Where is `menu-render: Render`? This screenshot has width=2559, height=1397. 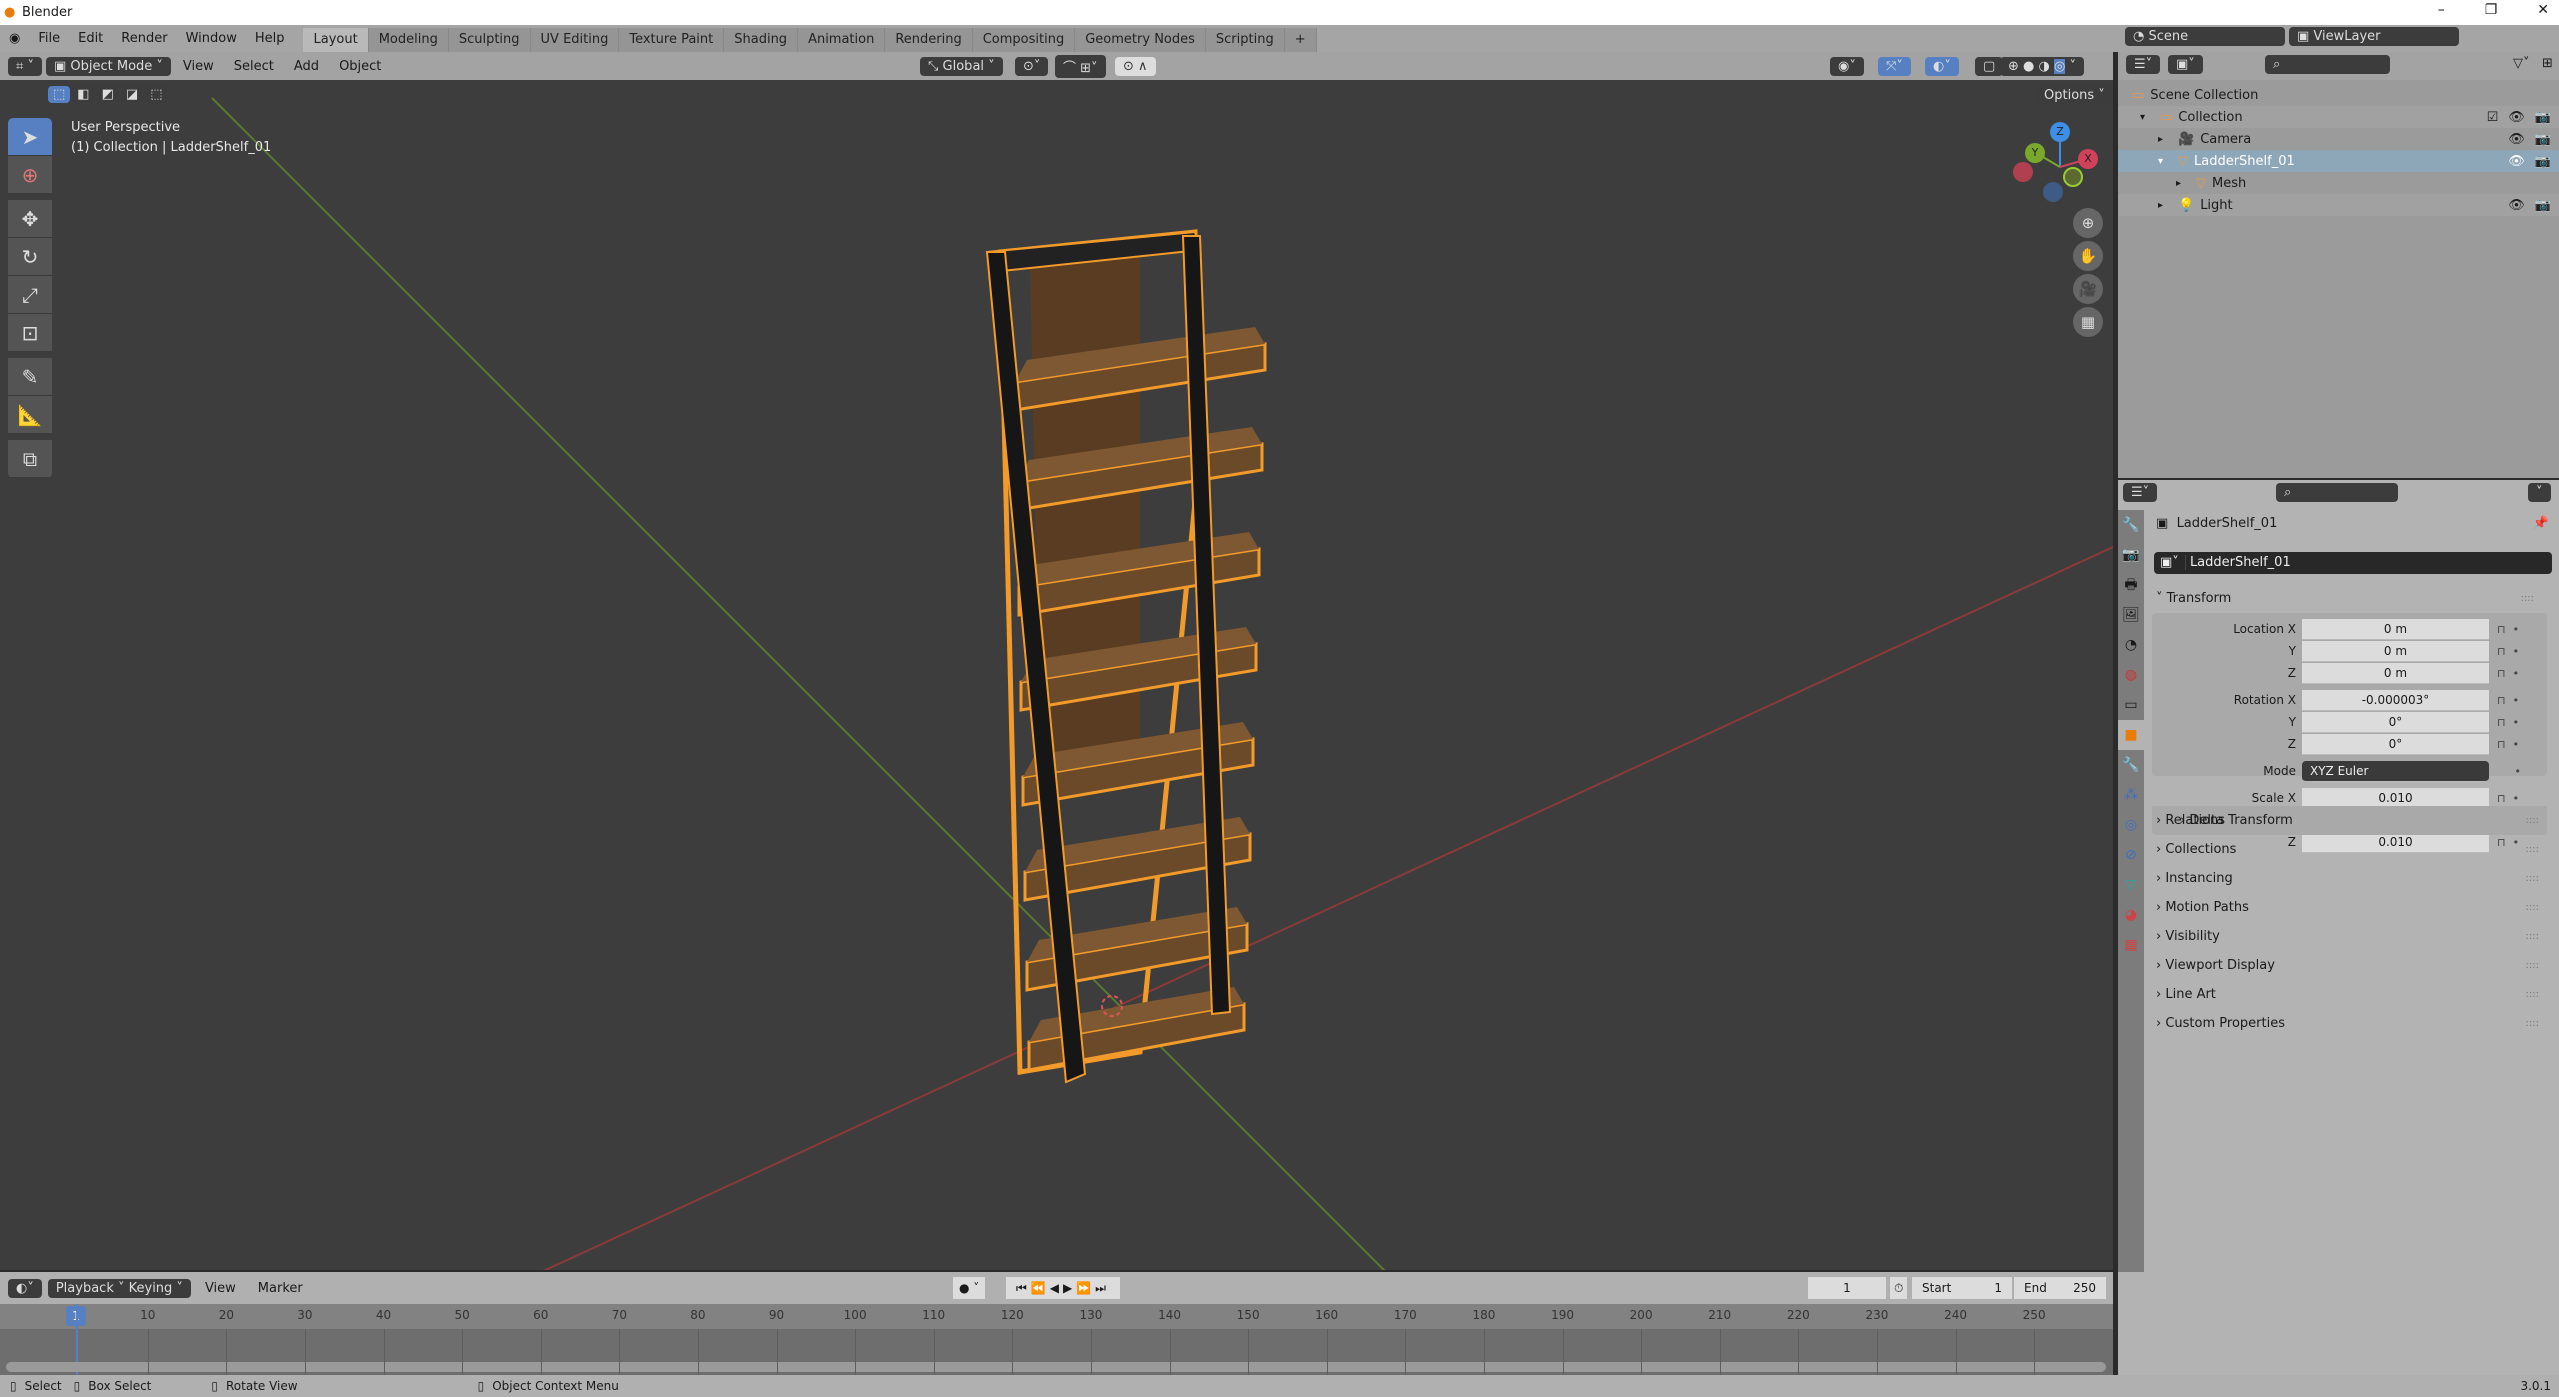
menu-render: Render is located at coordinates (144, 39).